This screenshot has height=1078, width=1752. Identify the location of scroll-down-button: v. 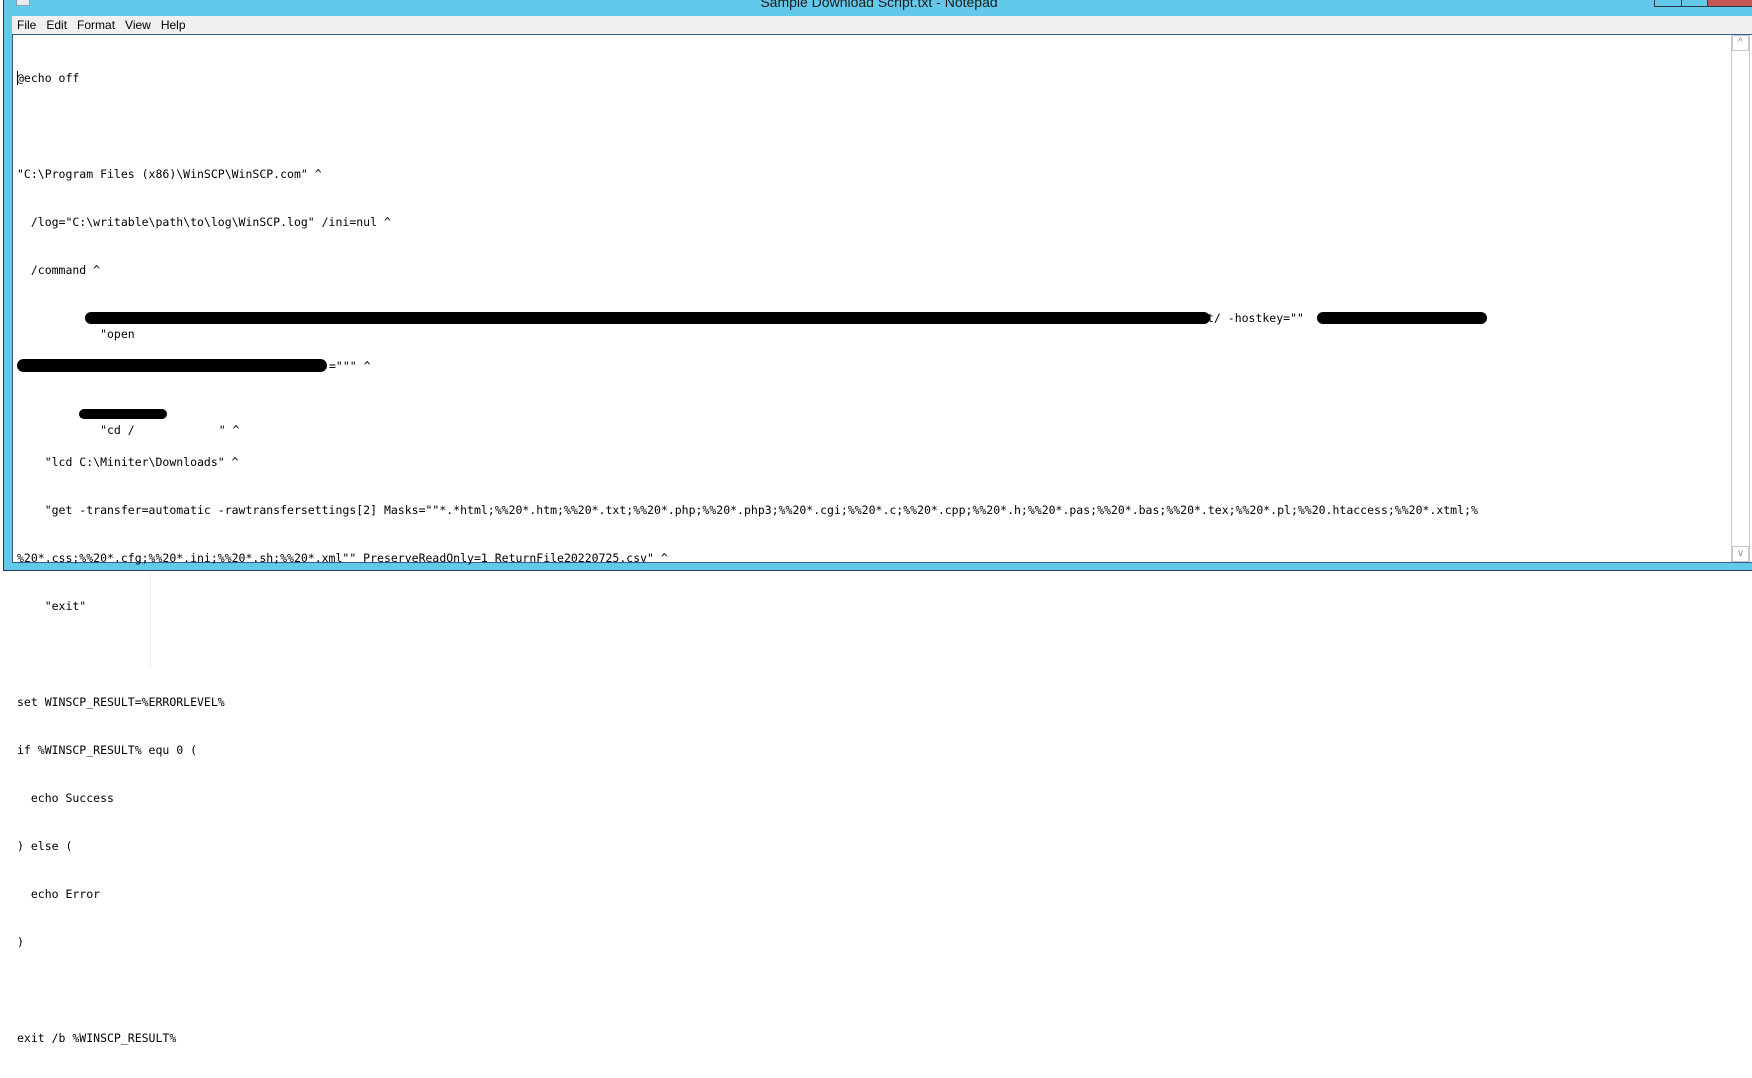
(1740, 554).